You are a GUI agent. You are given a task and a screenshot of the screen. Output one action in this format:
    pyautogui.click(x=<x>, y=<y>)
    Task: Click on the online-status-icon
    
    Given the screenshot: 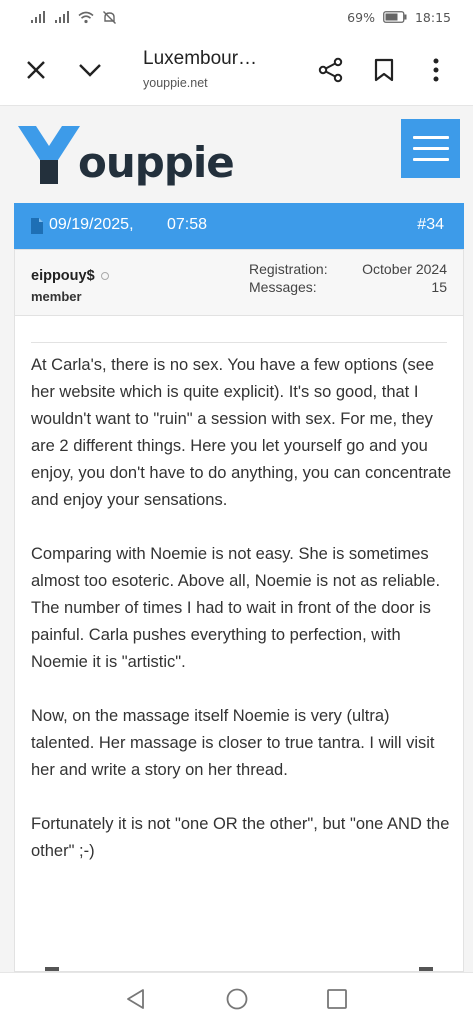 What is the action you would take?
    pyautogui.click(x=104, y=276)
    